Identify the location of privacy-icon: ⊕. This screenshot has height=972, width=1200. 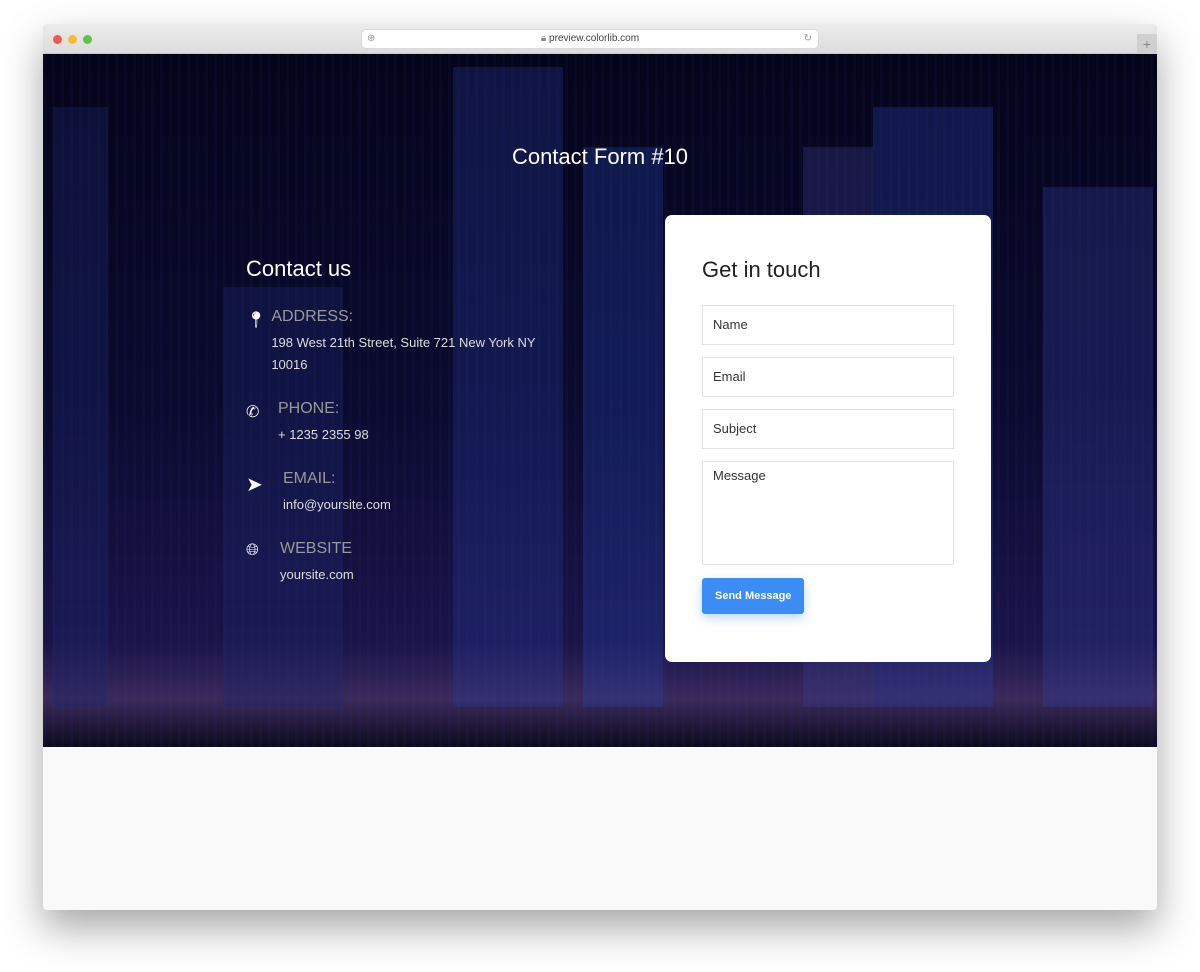
(371, 38).